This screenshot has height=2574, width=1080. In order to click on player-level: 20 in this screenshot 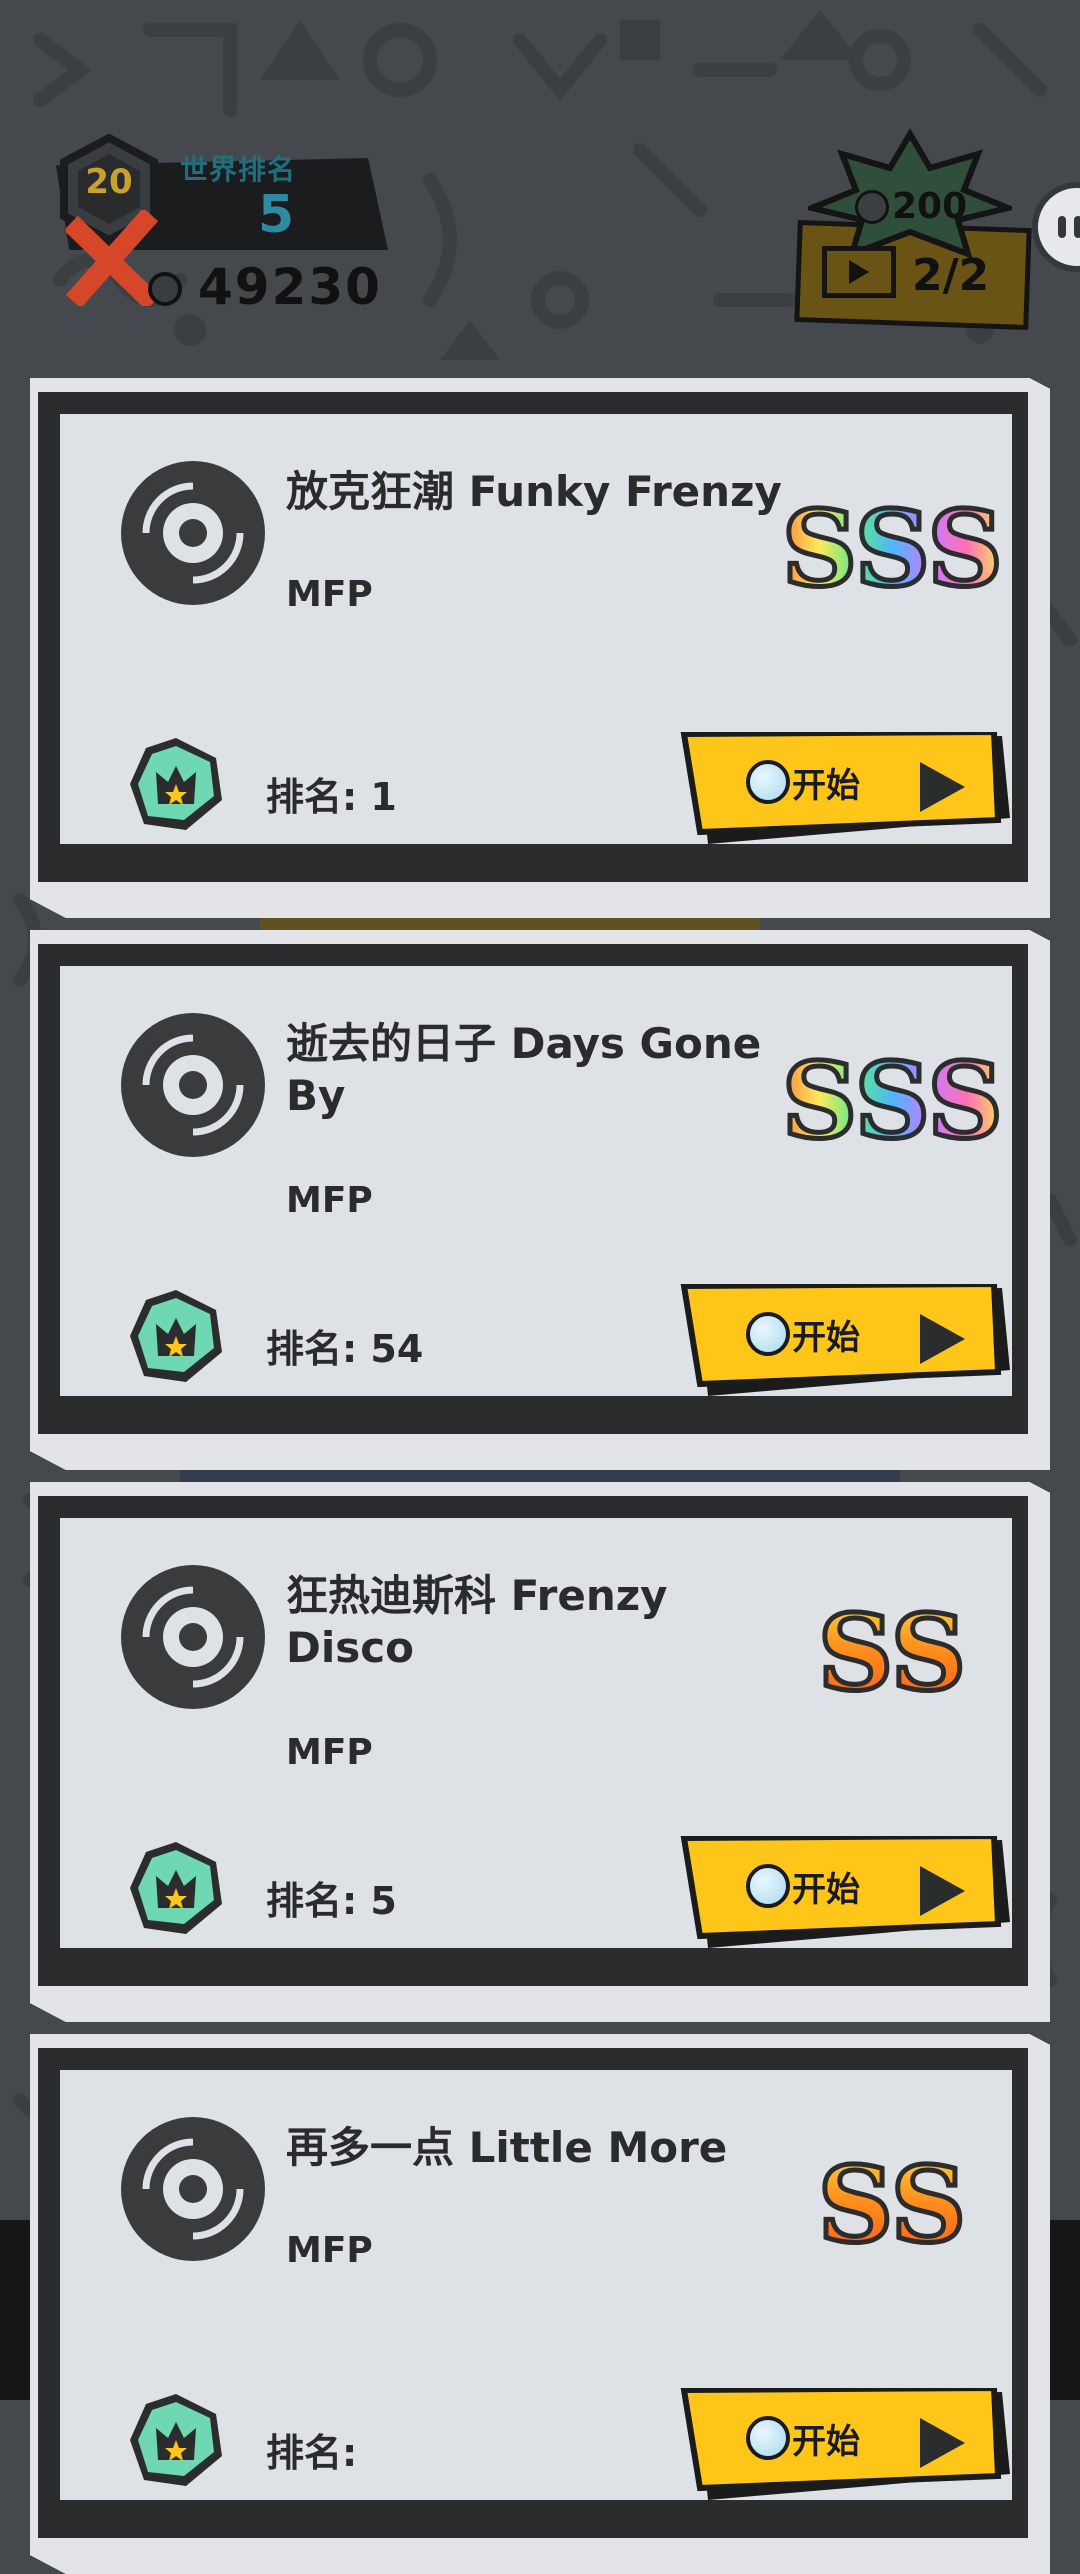, I will do `click(109, 182)`.